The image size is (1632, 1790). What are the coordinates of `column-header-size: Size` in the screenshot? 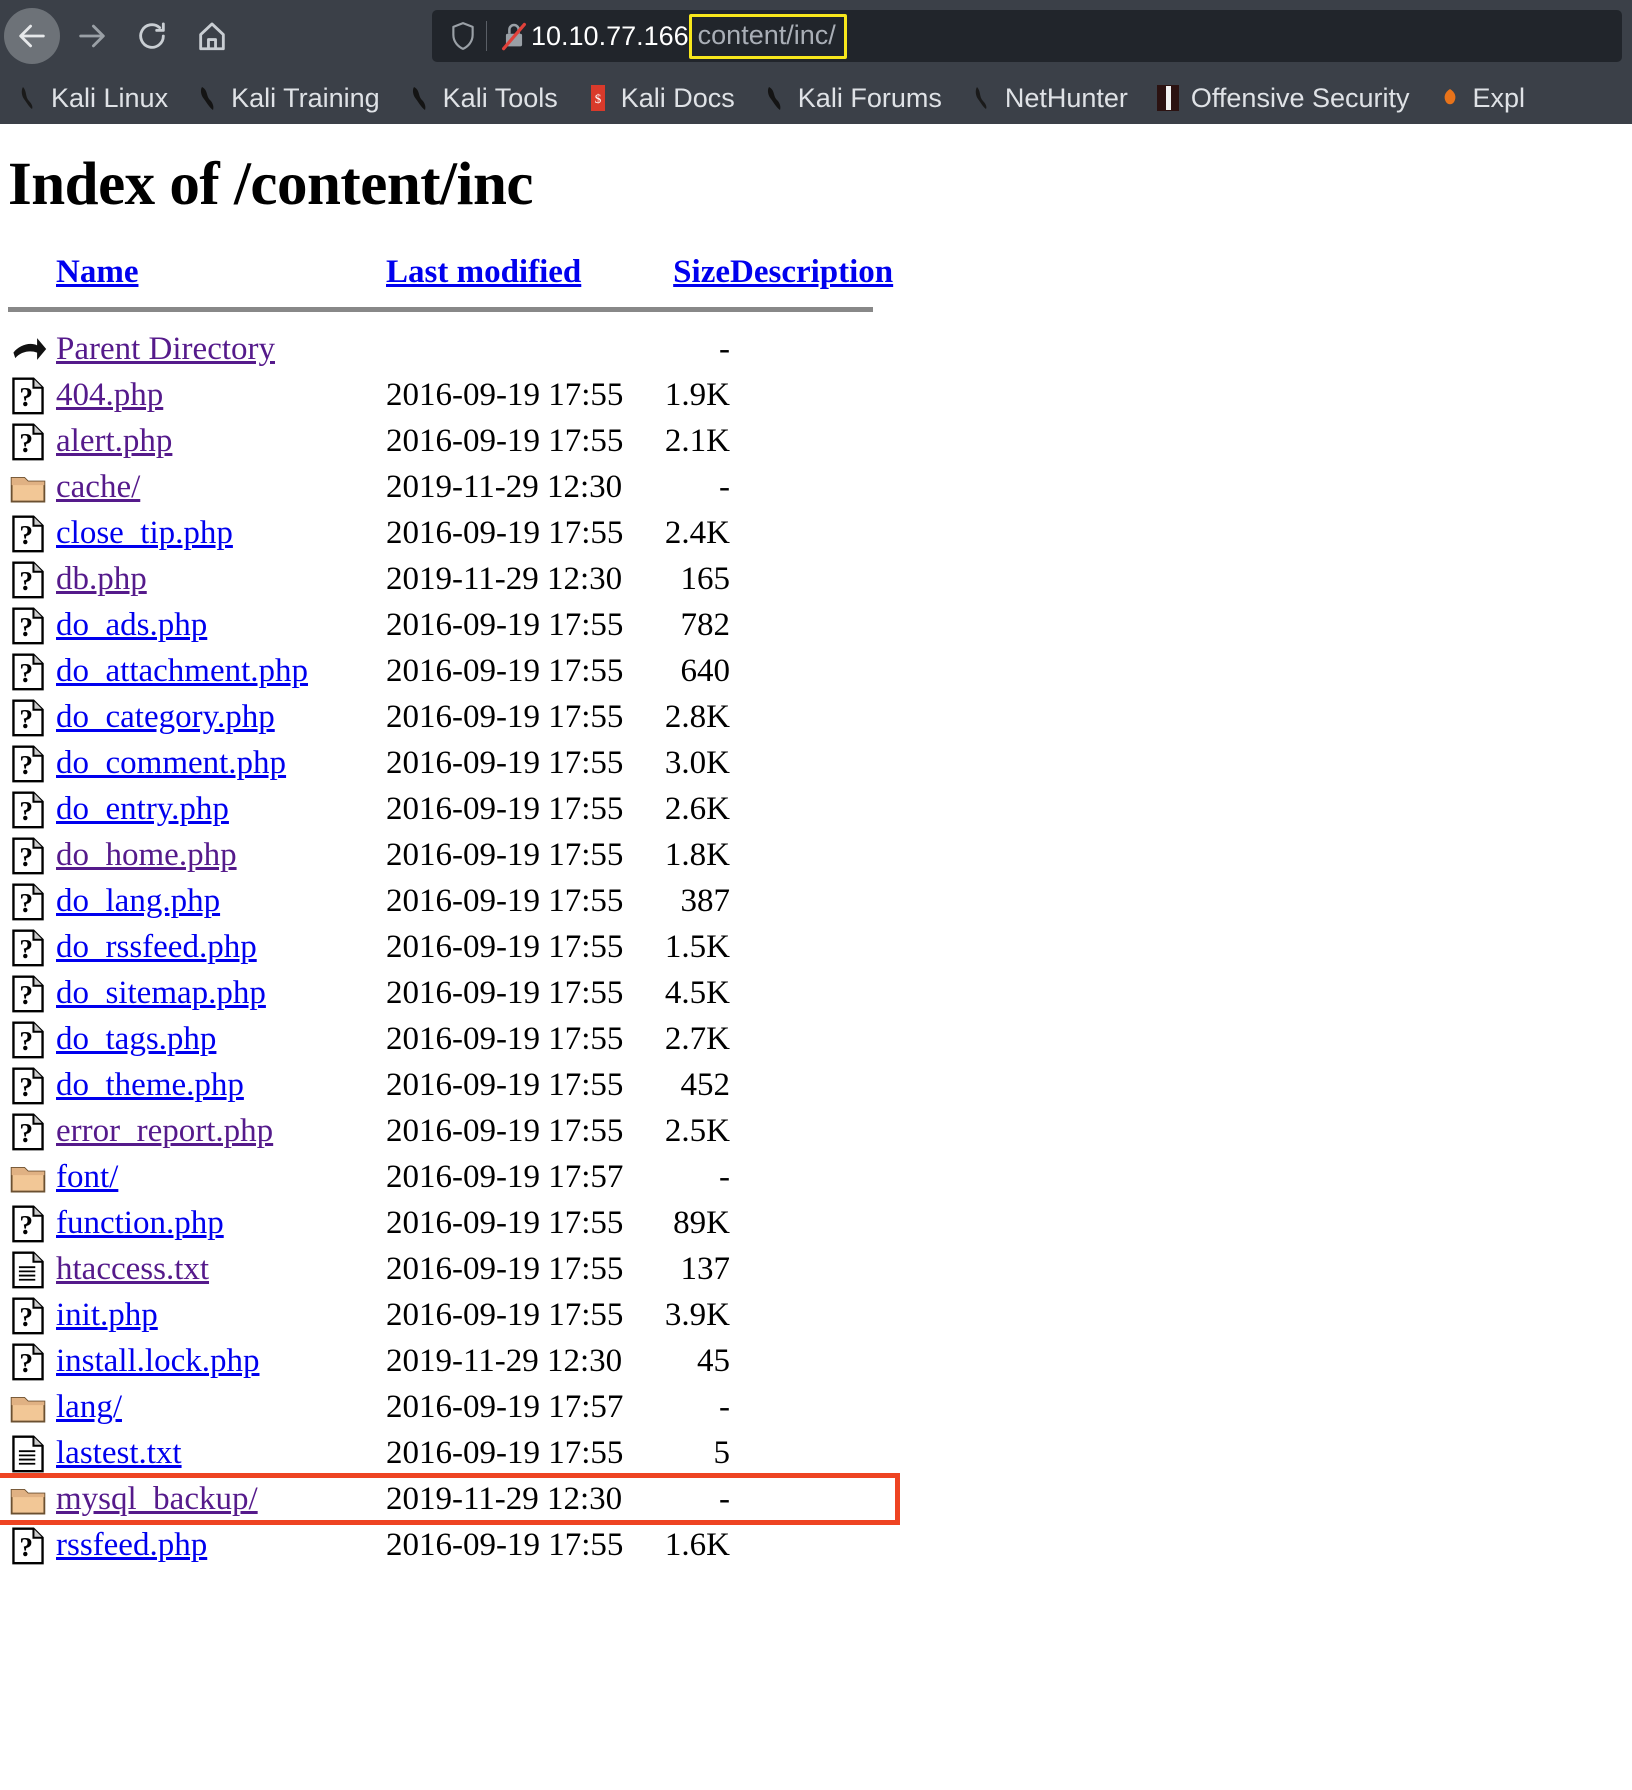 It's located at (692, 279).